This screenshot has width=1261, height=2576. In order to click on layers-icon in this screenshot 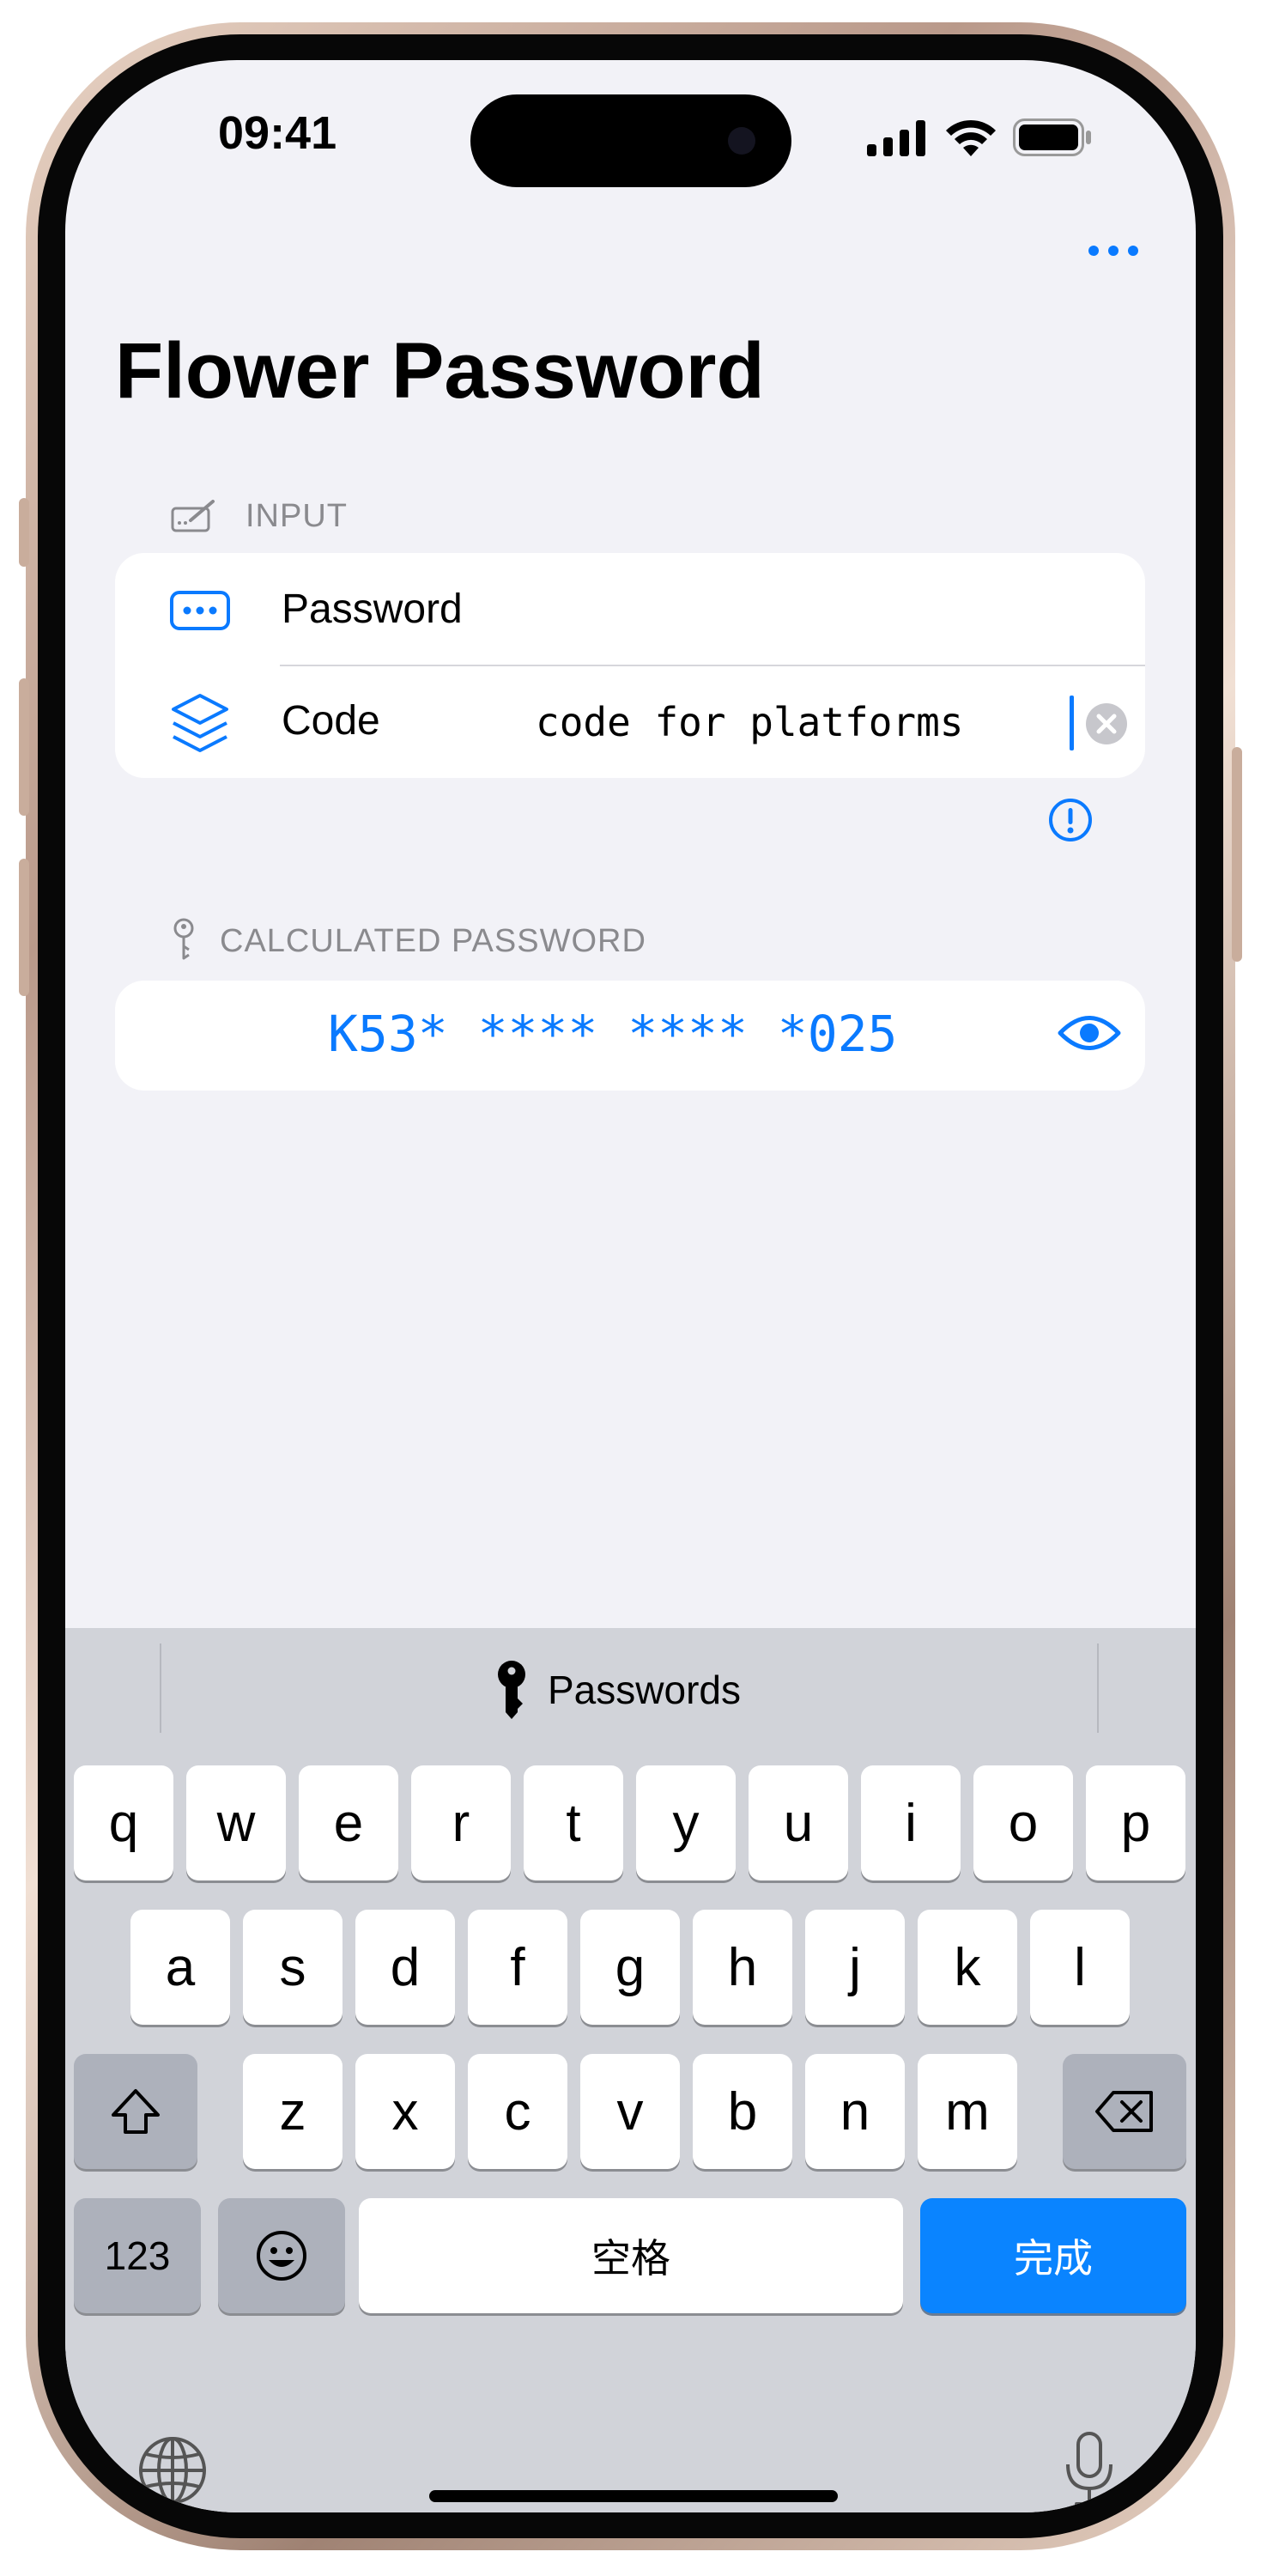, I will do `click(200, 723)`.